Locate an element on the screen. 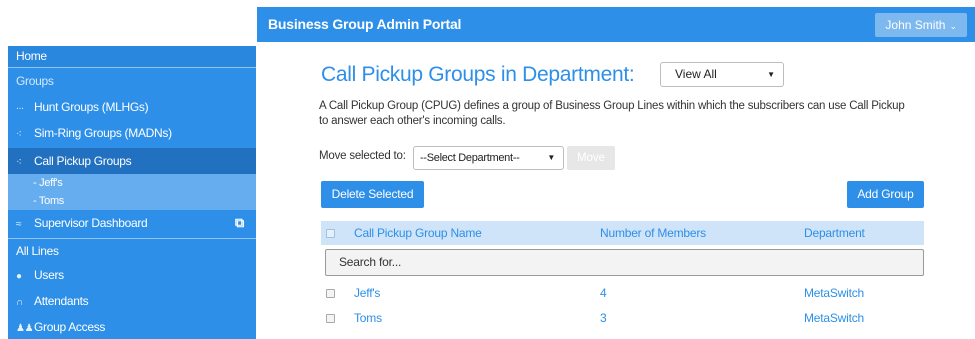 The image size is (975, 339). column-header-name: Call Pickup Group Name is located at coordinates (418, 233).